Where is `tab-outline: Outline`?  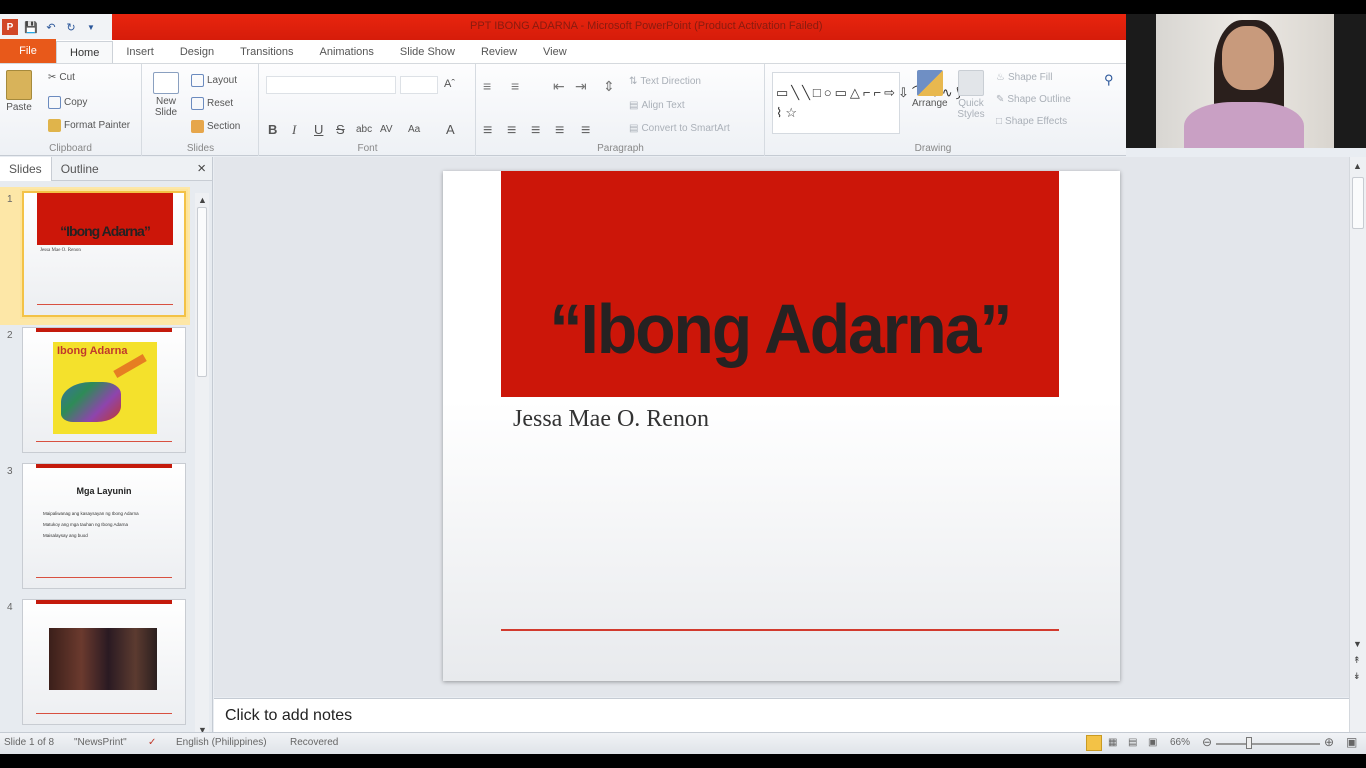 tab-outline: Outline is located at coordinates (80, 169).